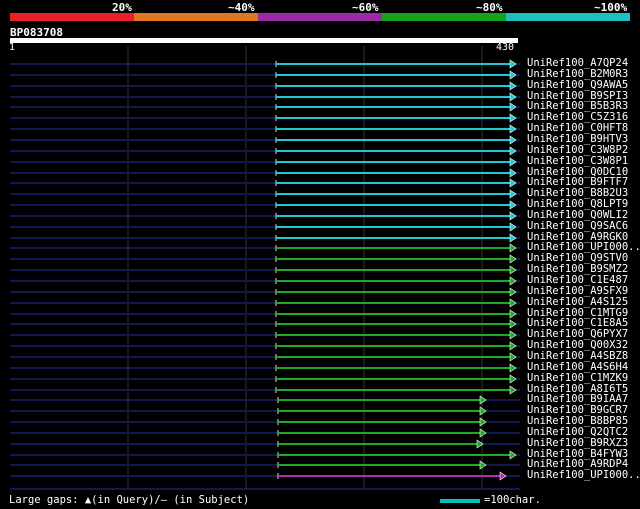 This screenshot has height=509, width=640. Describe the element at coordinates (129, 500) in the screenshot. I see `footer-gap-note: Large gaps: ▲(in Query)/– (in Subject)` at that location.